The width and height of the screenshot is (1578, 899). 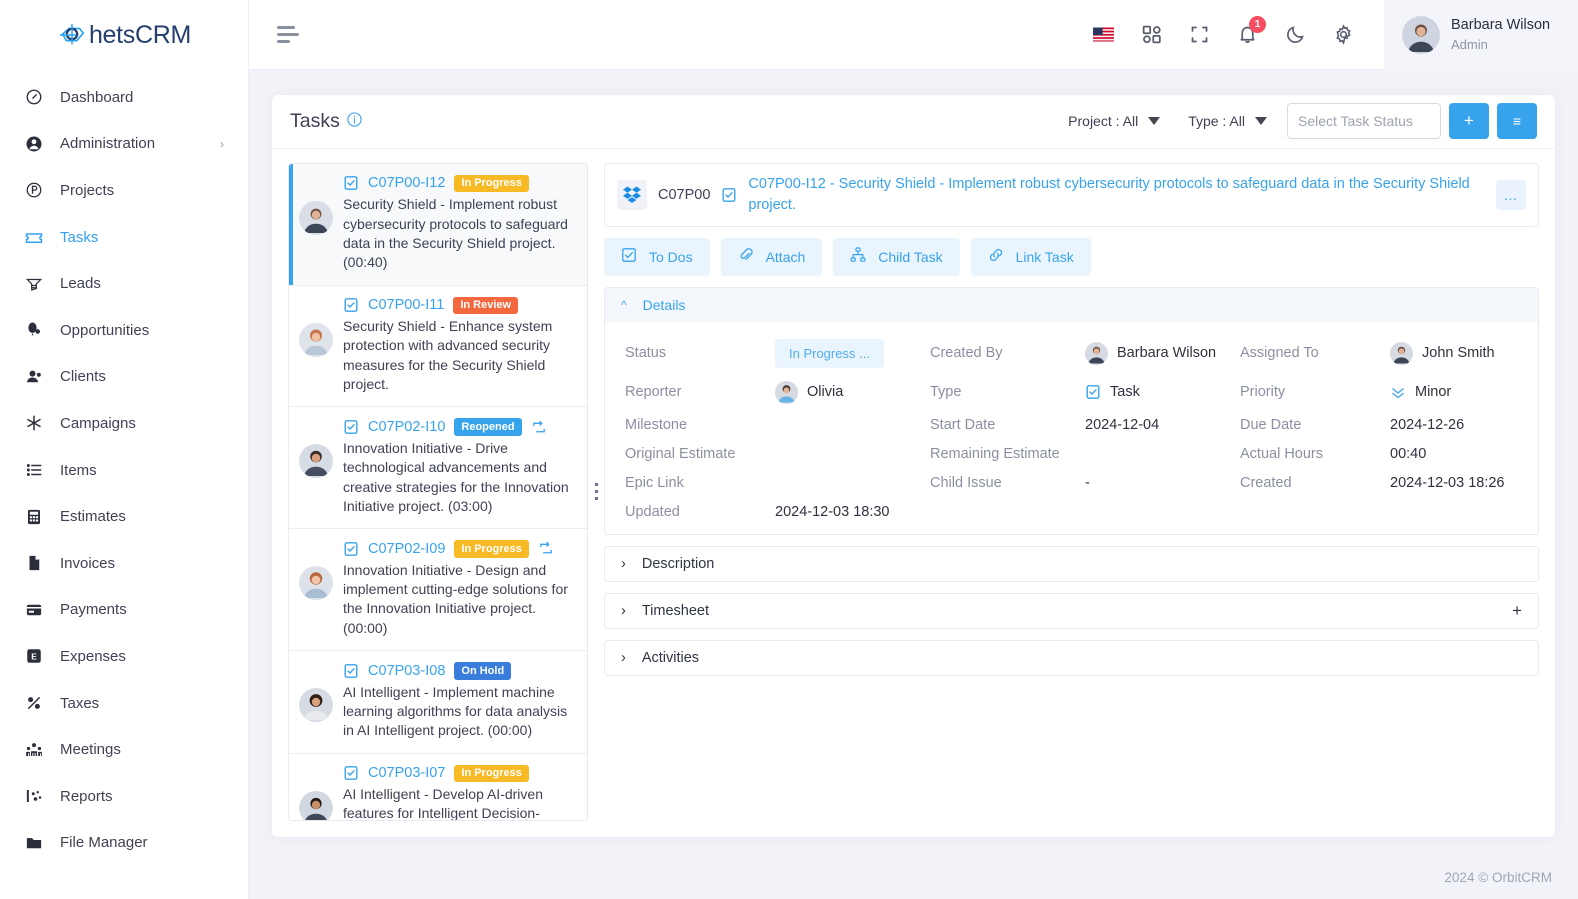 I want to click on user-profile-menu: Barbara Wilson Admin, so click(x=1481, y=35).